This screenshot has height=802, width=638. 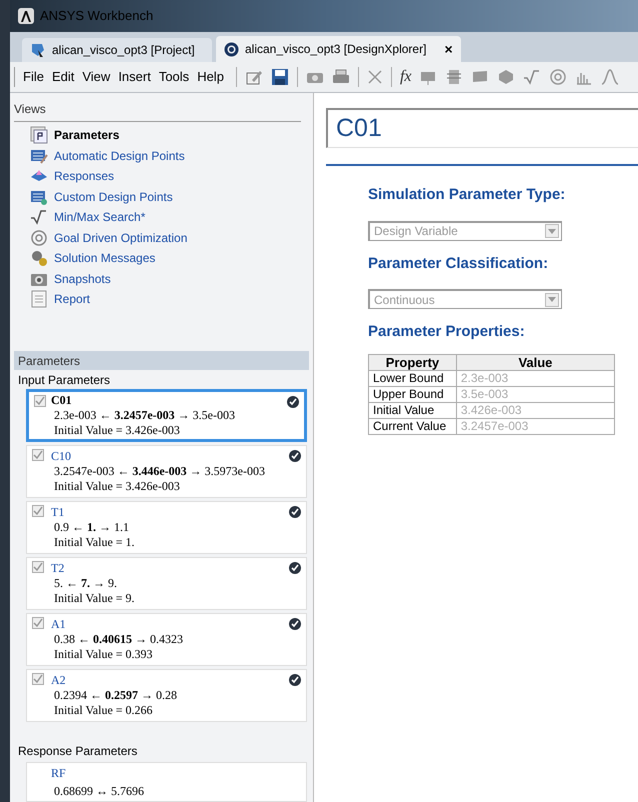 I want to click on section-label: Input Parameters, so click(x=64, y=380).